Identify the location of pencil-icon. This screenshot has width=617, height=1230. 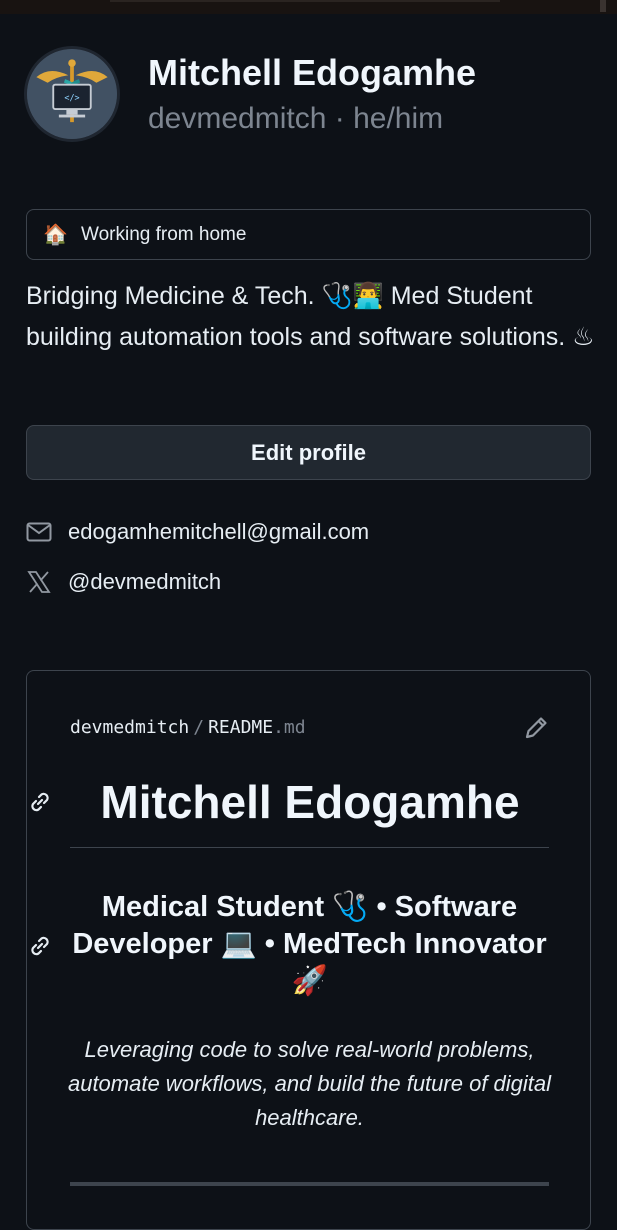
(536, 728).